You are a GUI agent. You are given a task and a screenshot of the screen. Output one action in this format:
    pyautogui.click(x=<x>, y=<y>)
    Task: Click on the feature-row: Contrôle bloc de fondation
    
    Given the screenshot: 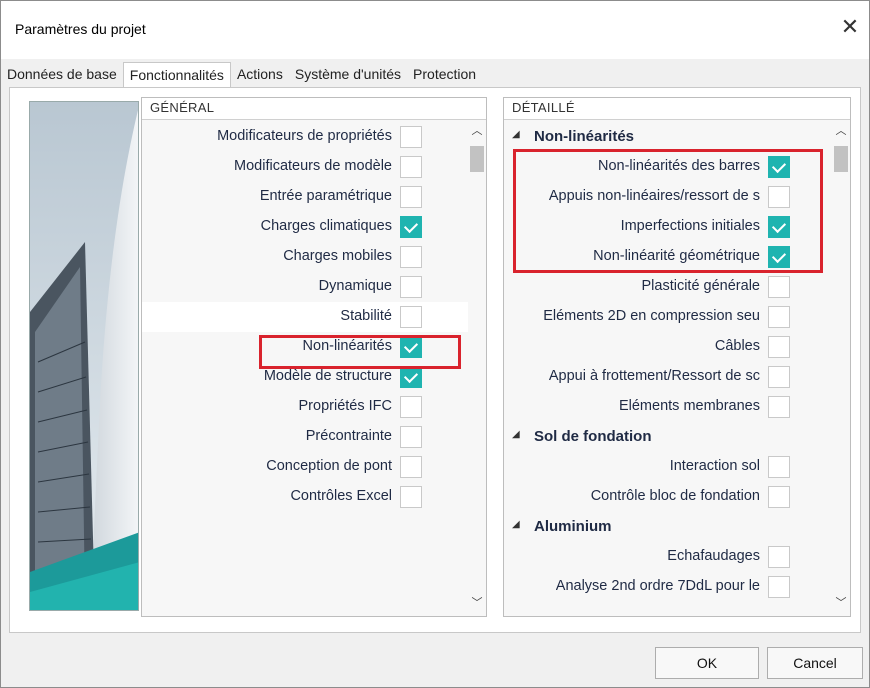 What is the action you would take?
    pyautogui.click(x=668, y=497)
    